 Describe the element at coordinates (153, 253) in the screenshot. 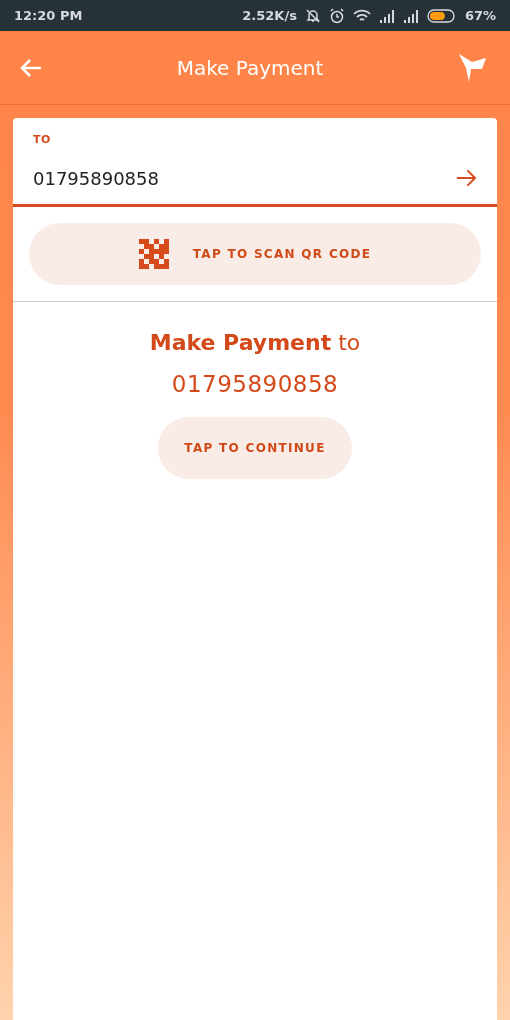

I see `qr-code-icon` at that location.